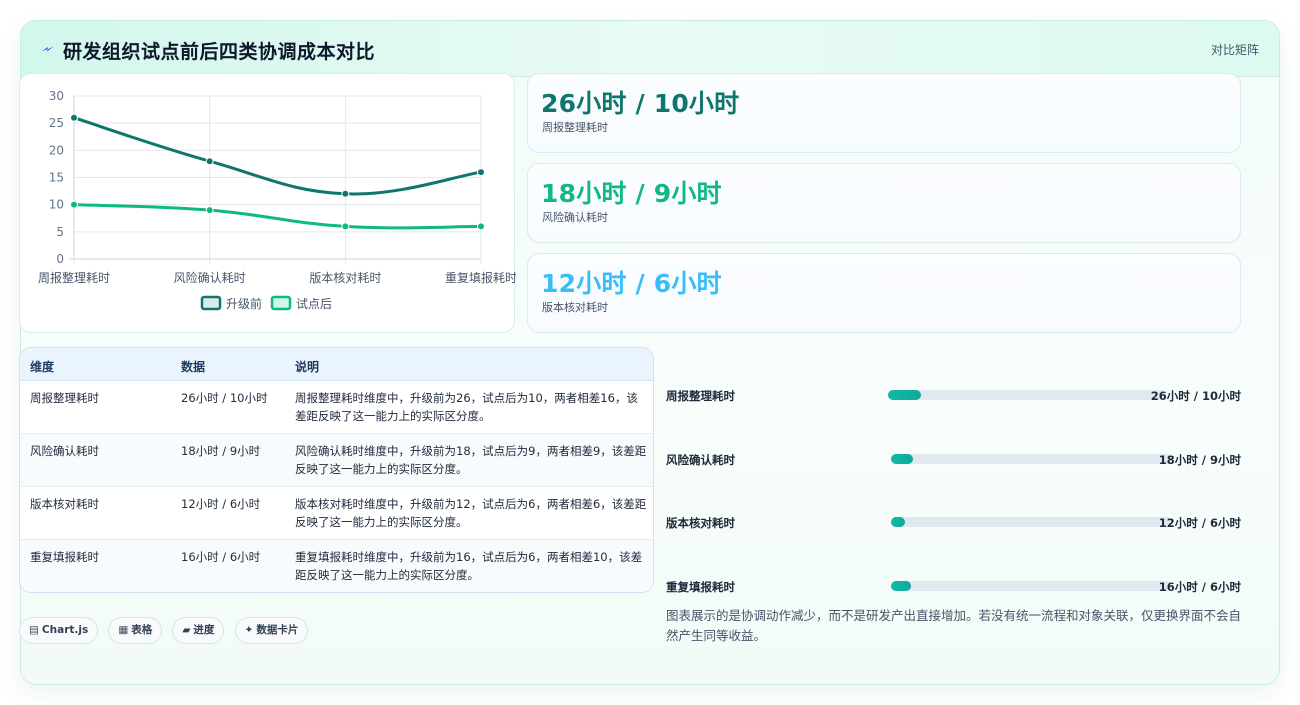  I want to click on y-tick-label: 10, so click(56, 205).